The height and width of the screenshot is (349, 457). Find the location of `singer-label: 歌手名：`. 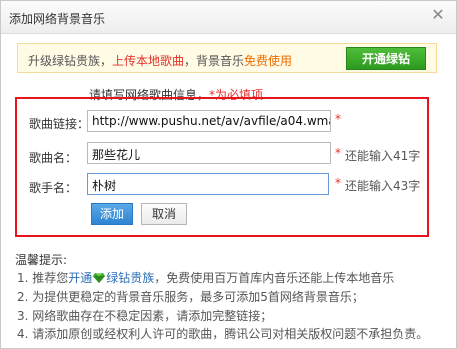

singer-label: 歌手名： is located at coordinates (53, 188).